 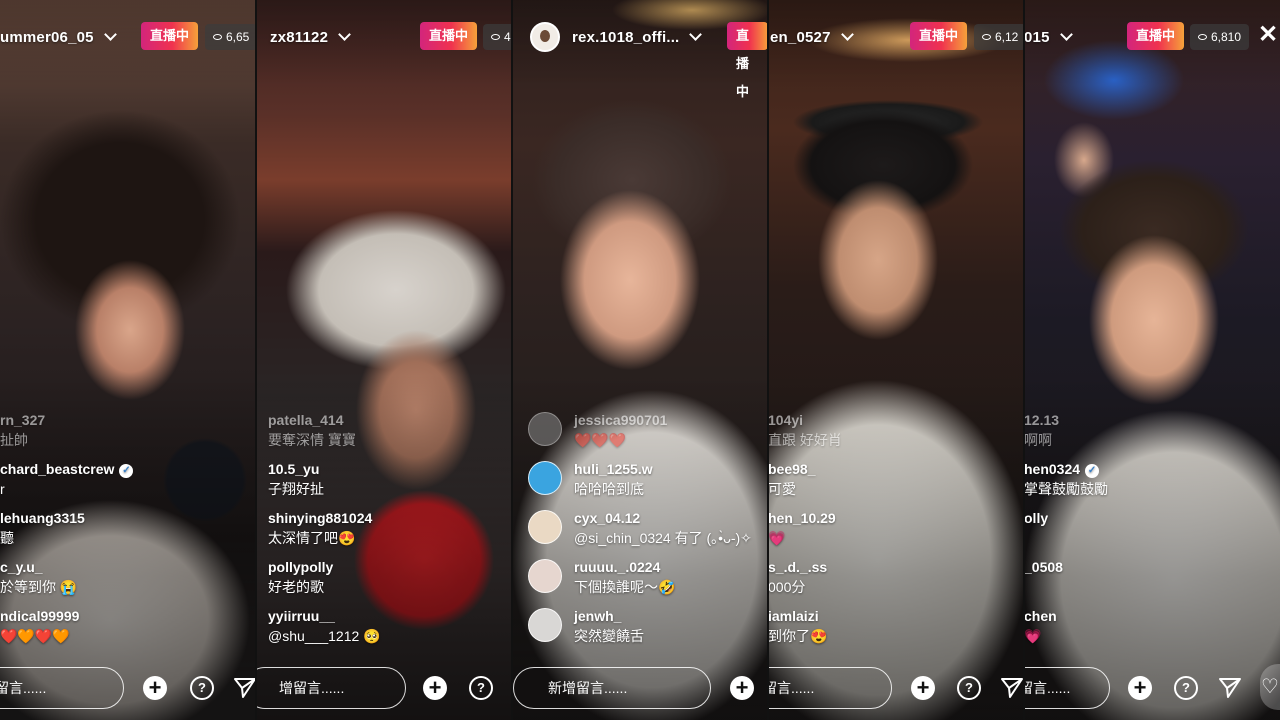 I want to click on streamer-avatar, so click(x=545, y=37).